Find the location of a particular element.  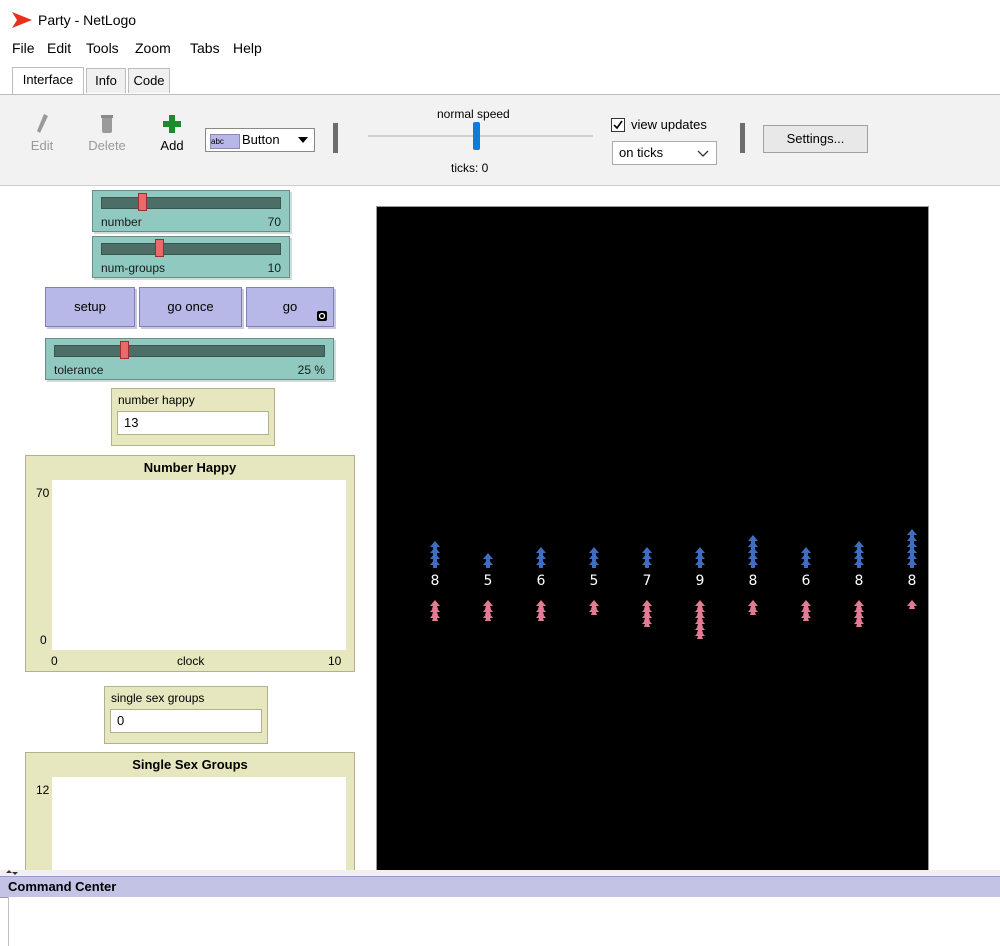

go-once-button: go once is located at coordinates (190, 307).